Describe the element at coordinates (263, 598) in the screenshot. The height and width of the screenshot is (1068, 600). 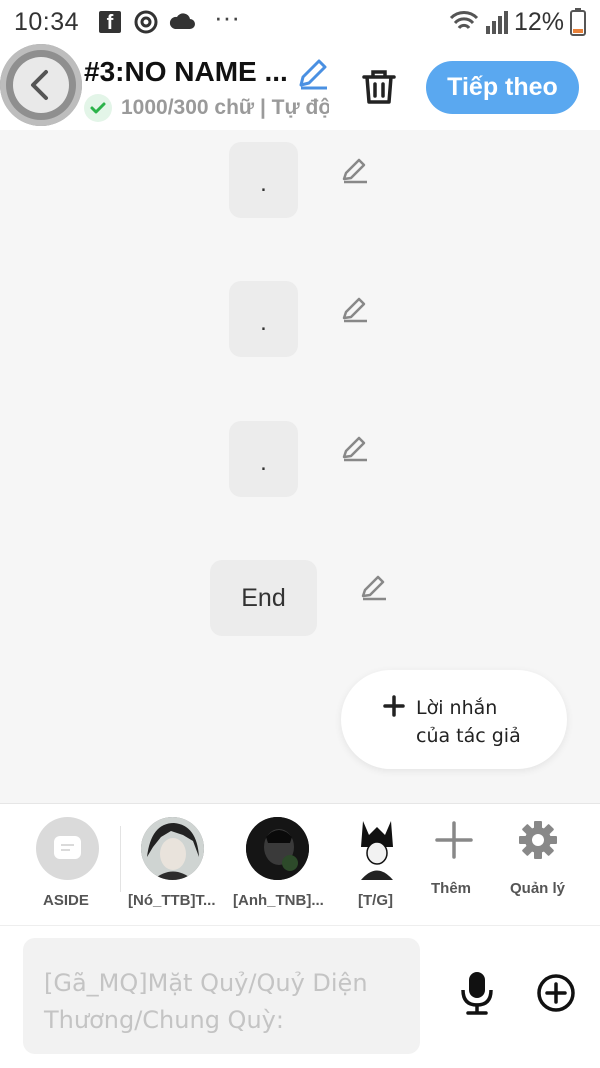
I see `message-bubble: End` at that location.